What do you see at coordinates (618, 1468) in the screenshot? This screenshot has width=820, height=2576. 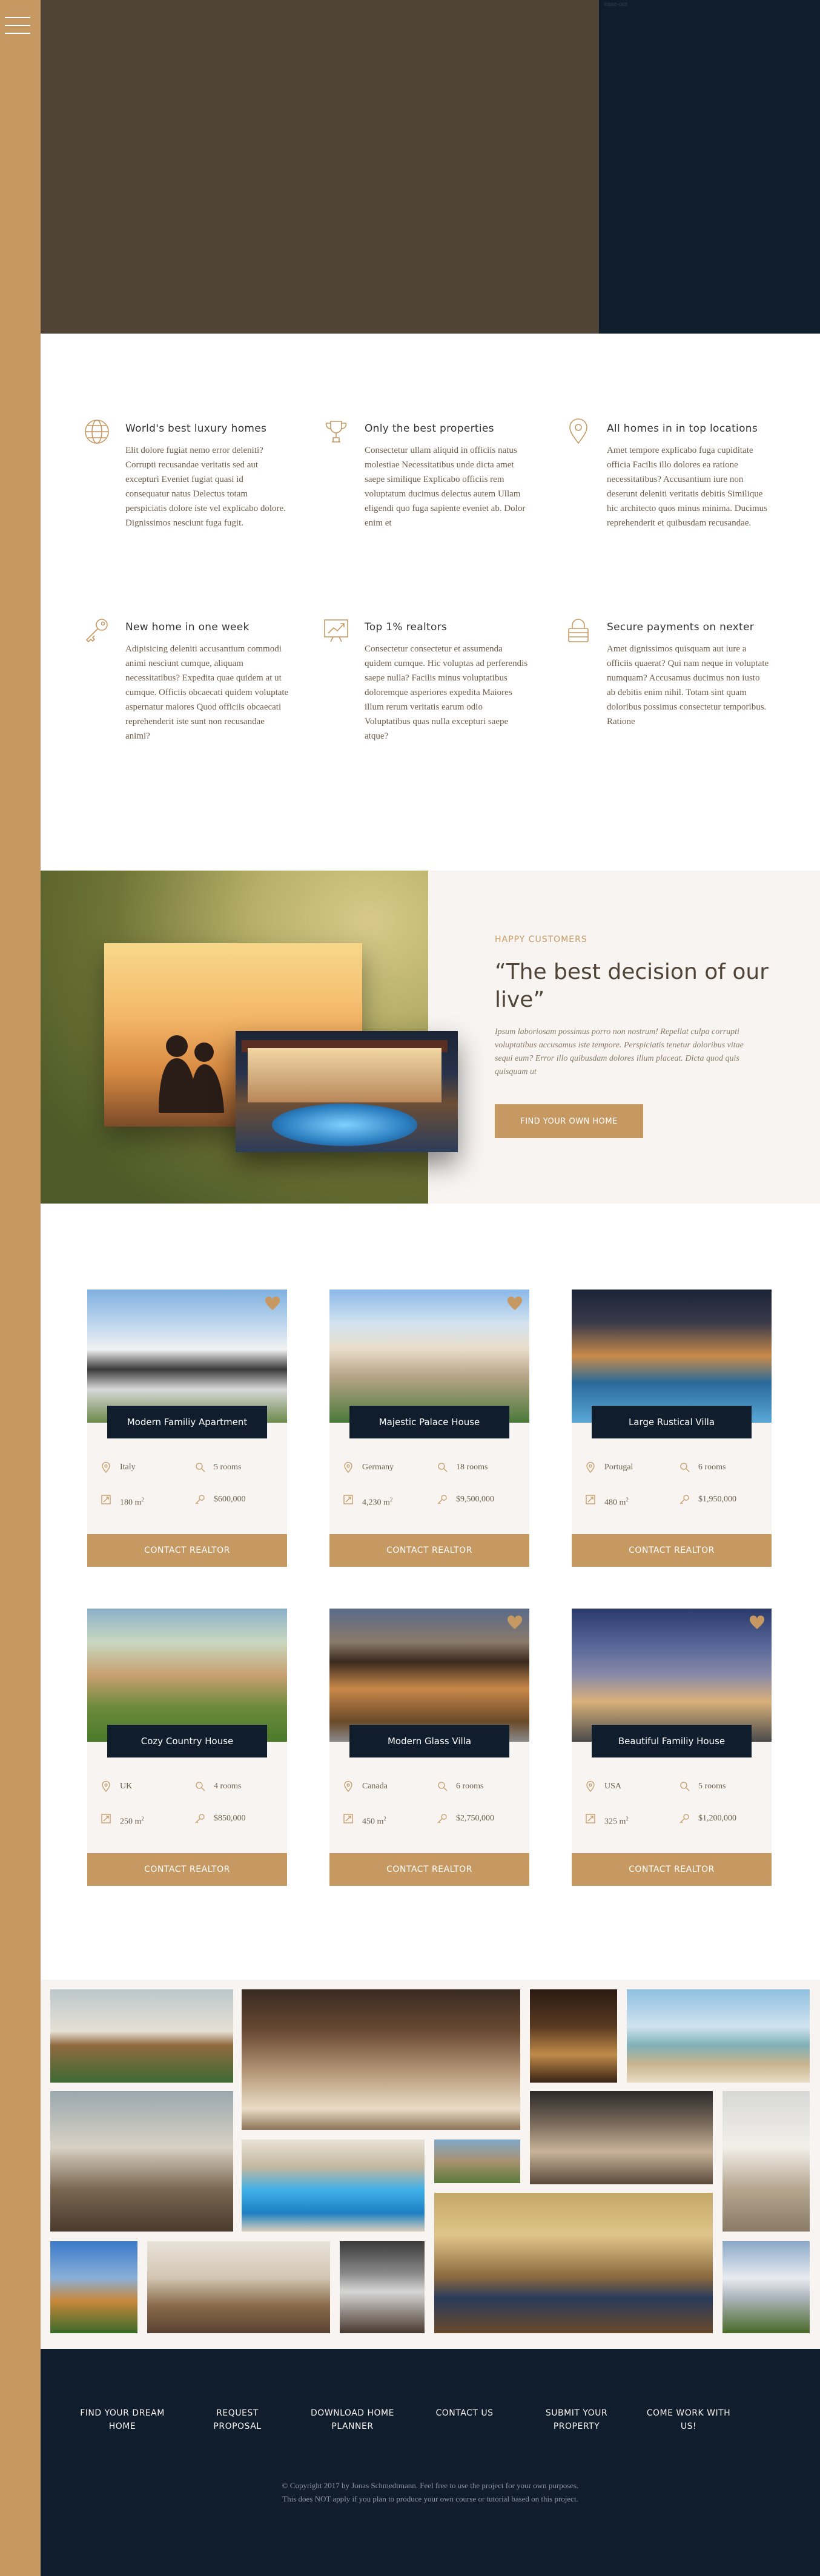 I see `home-country: Portugal` at bounding box center [618, 1468].